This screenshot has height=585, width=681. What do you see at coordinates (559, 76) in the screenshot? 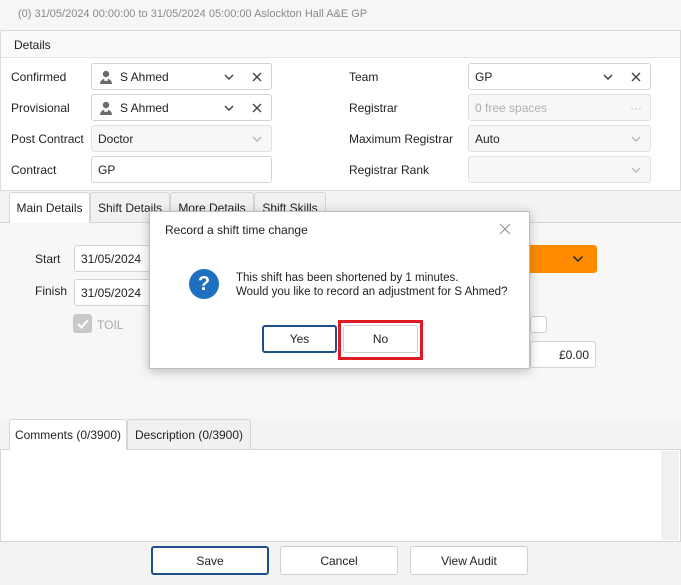
I see `team-field: GP` at bounding box center [559, 76].